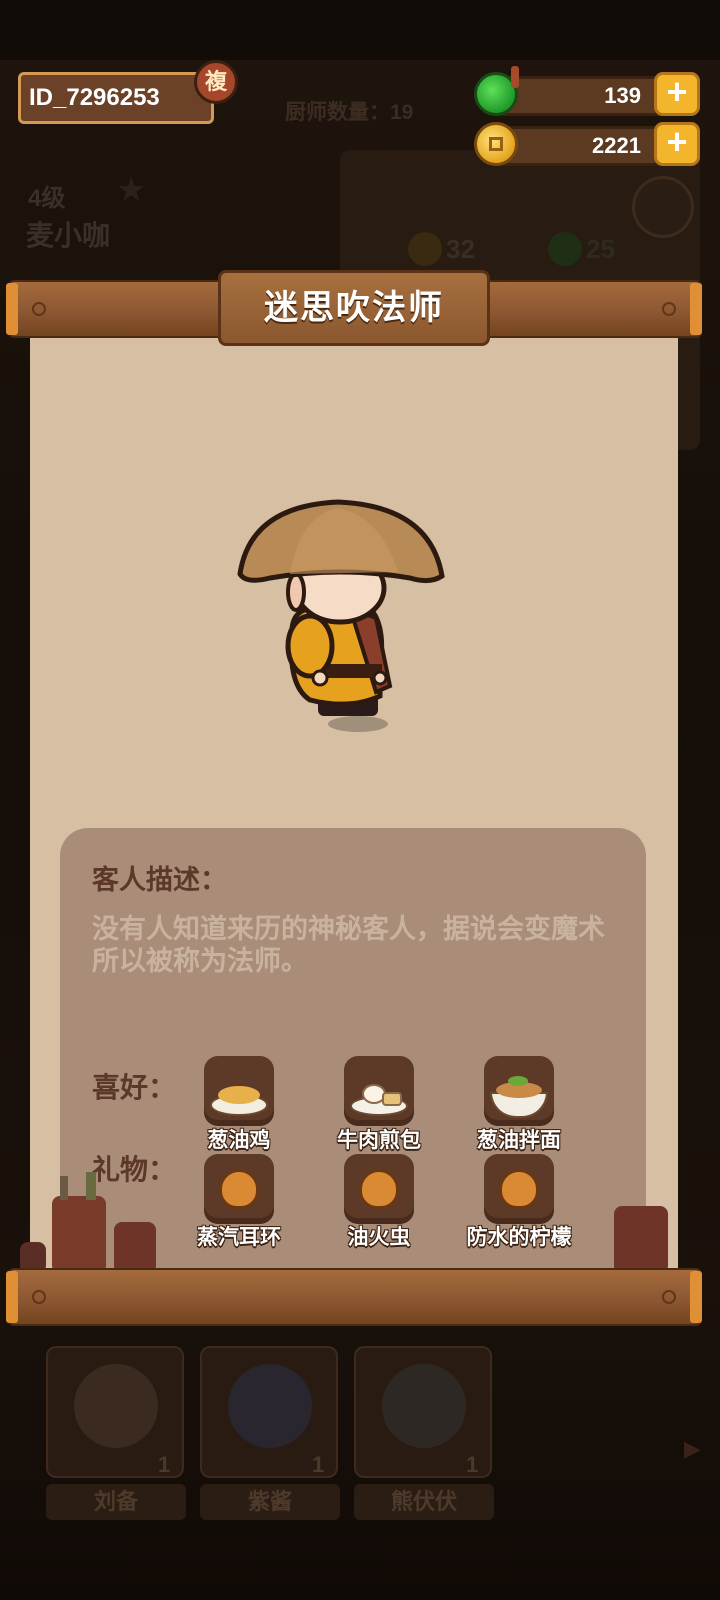 The width and height of the screenshot is (720, 1600). What do you see at coordinates (392, 1099) in the screenshot?
I see `bun-shape` at bounding box center [392, 1099].